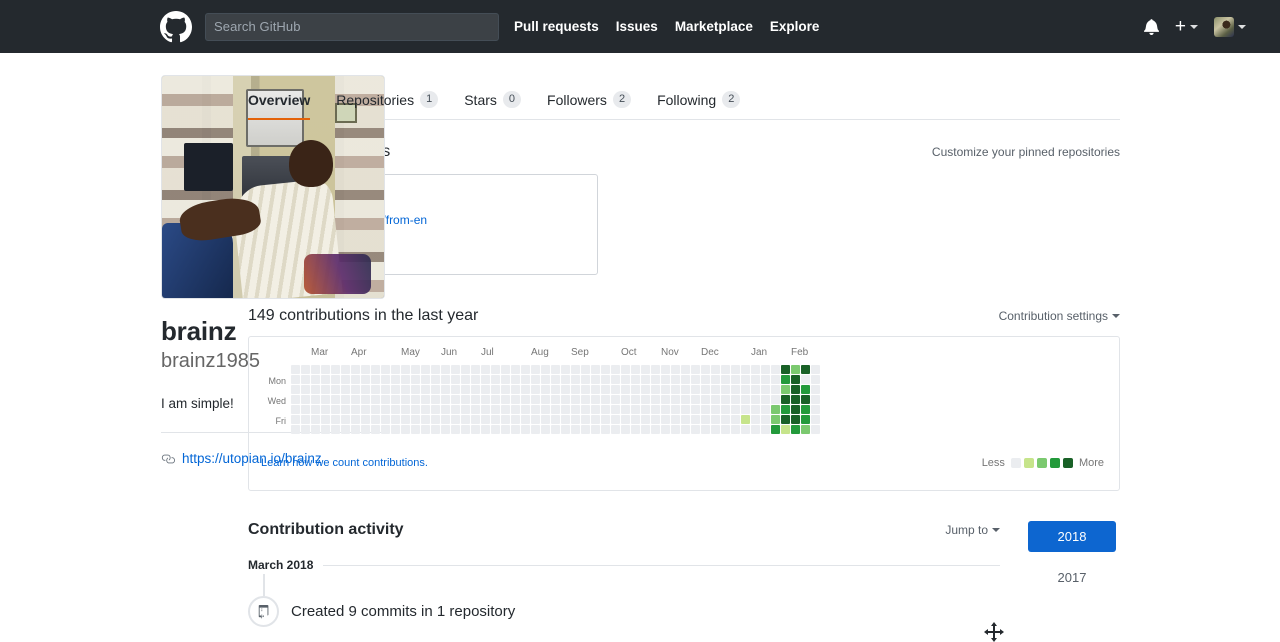  Describe the element at coordinates (493, 105) in the screenshot. I see `tab-stars: Stars 0` at that location.